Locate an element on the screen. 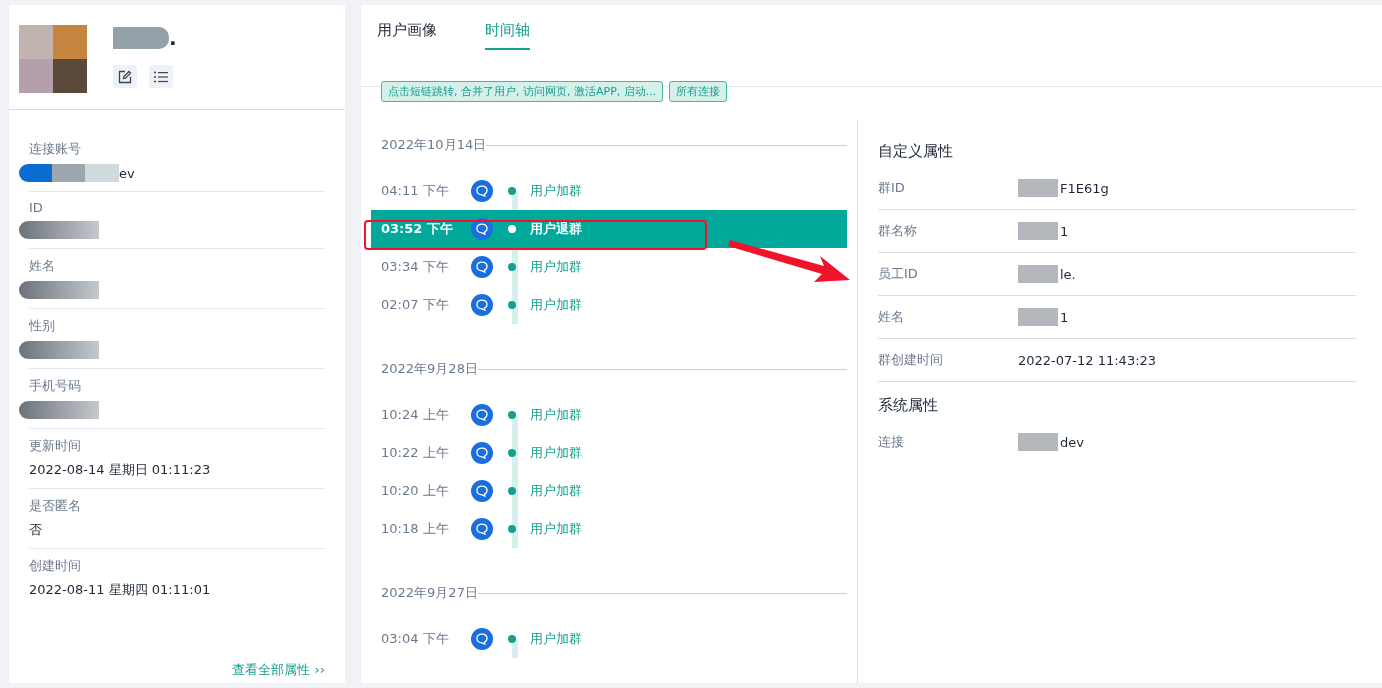 This screenshot has height=688, width=1382. tab: 时间轴 is located at coordinates (507, 27).